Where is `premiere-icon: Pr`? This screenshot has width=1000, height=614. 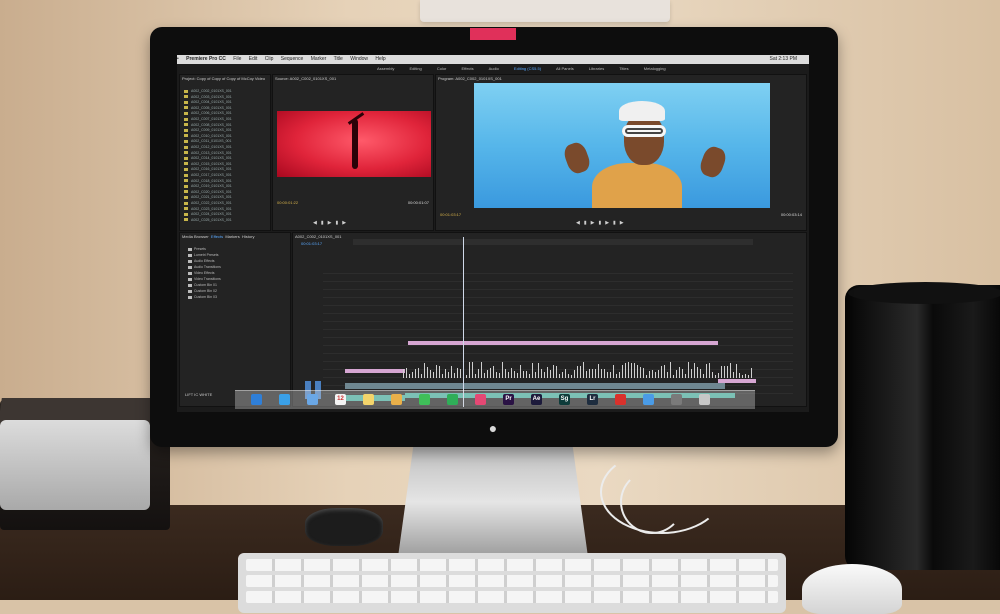
premiere-icon: Pr is located at coordinates (508, 399).